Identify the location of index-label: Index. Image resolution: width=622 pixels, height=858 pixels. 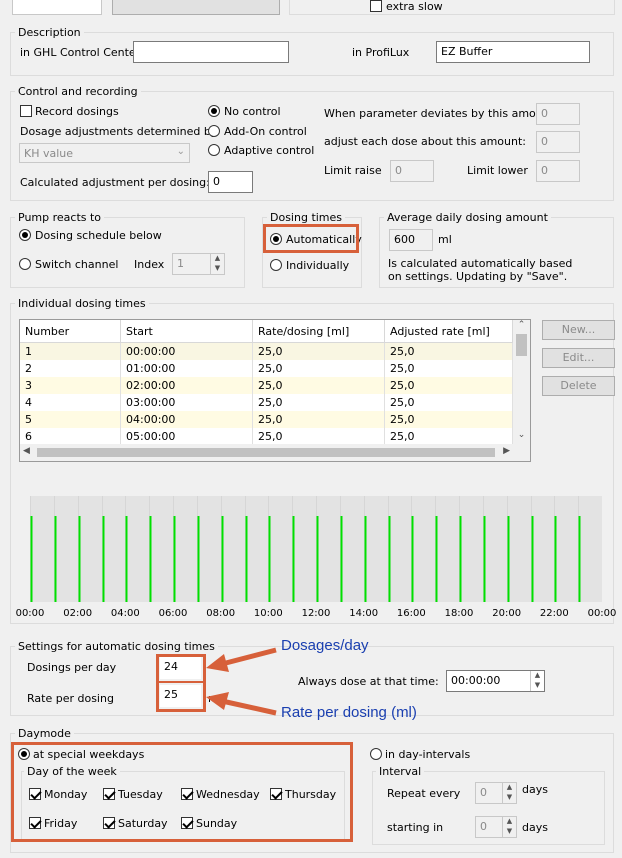
(149, 264).